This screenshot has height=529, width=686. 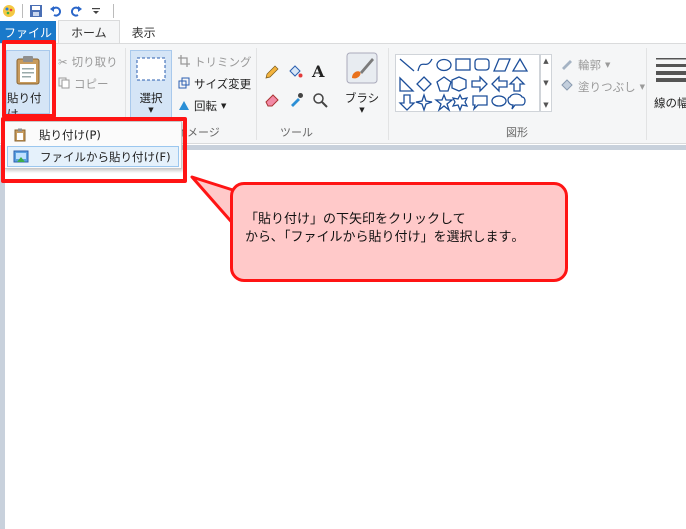 I want to click on callout-line-1: 「貼り付け」の下矢印をクリックして, so click(x=355, y=219).